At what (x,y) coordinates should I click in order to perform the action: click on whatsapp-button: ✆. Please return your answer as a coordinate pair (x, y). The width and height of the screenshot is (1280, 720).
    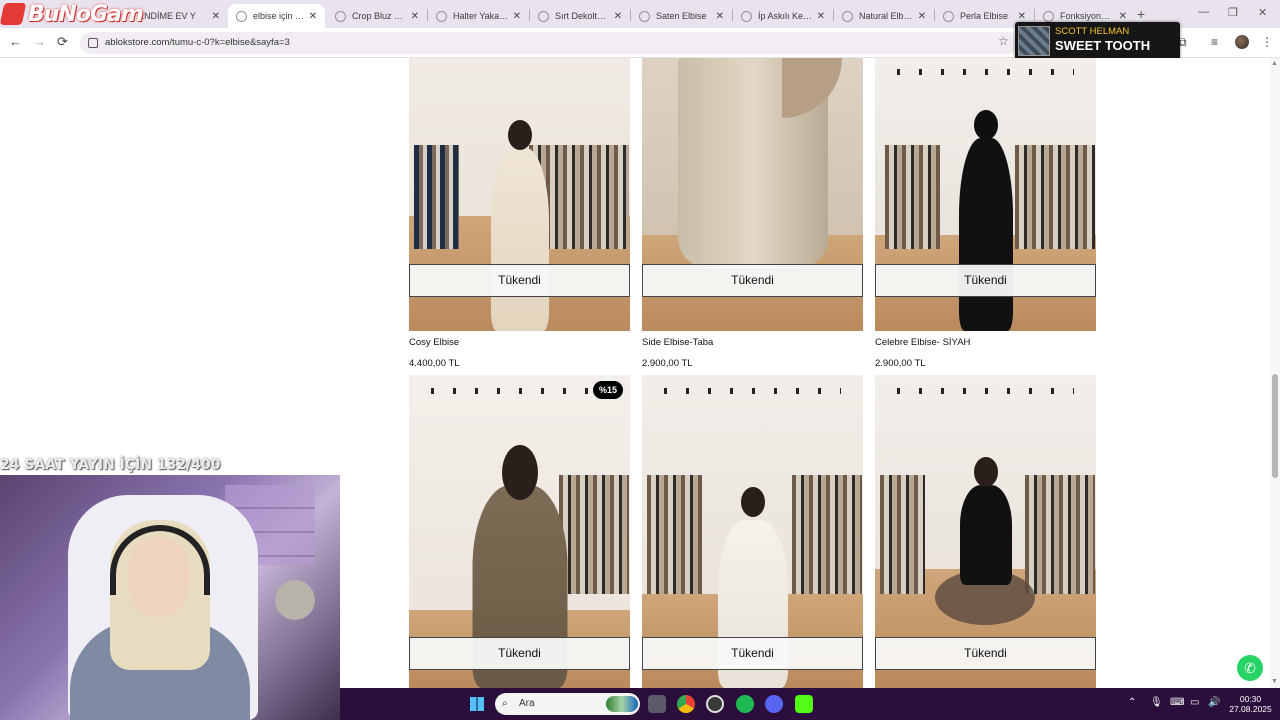
    Looking at the image, I should click on (1250, 668).